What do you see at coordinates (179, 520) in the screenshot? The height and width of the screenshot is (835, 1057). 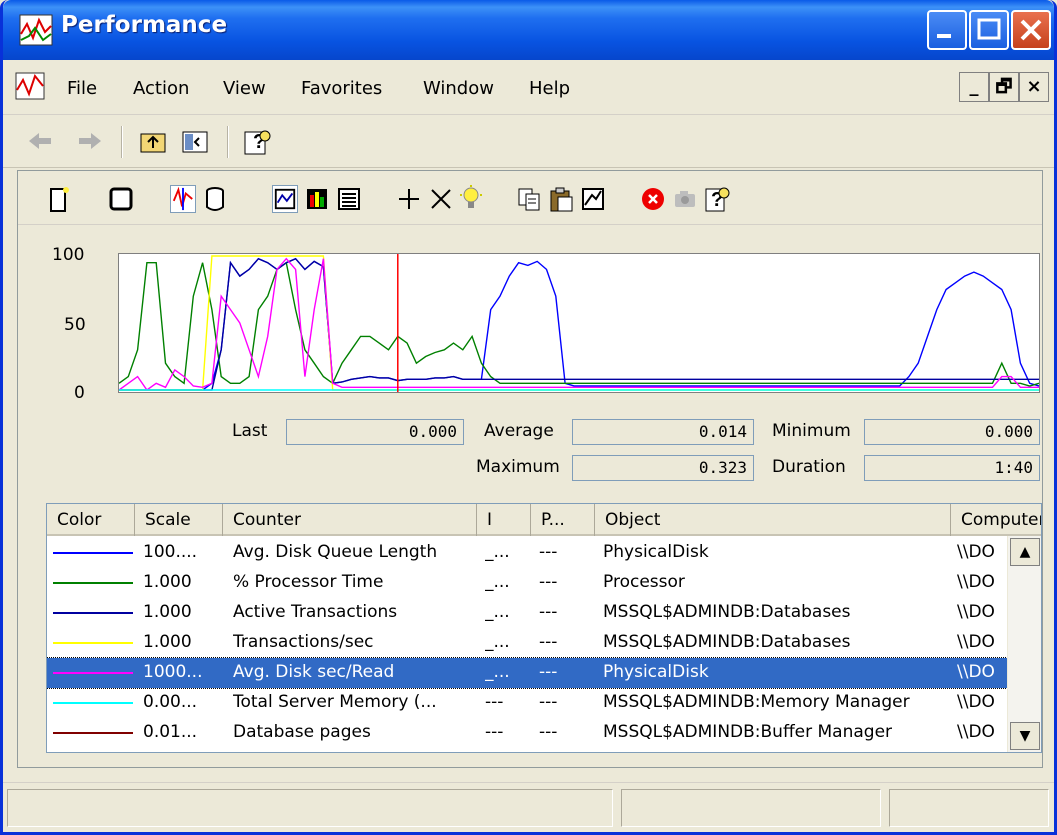 I see `column-scale: Scale` at bounding box center [179, 520].